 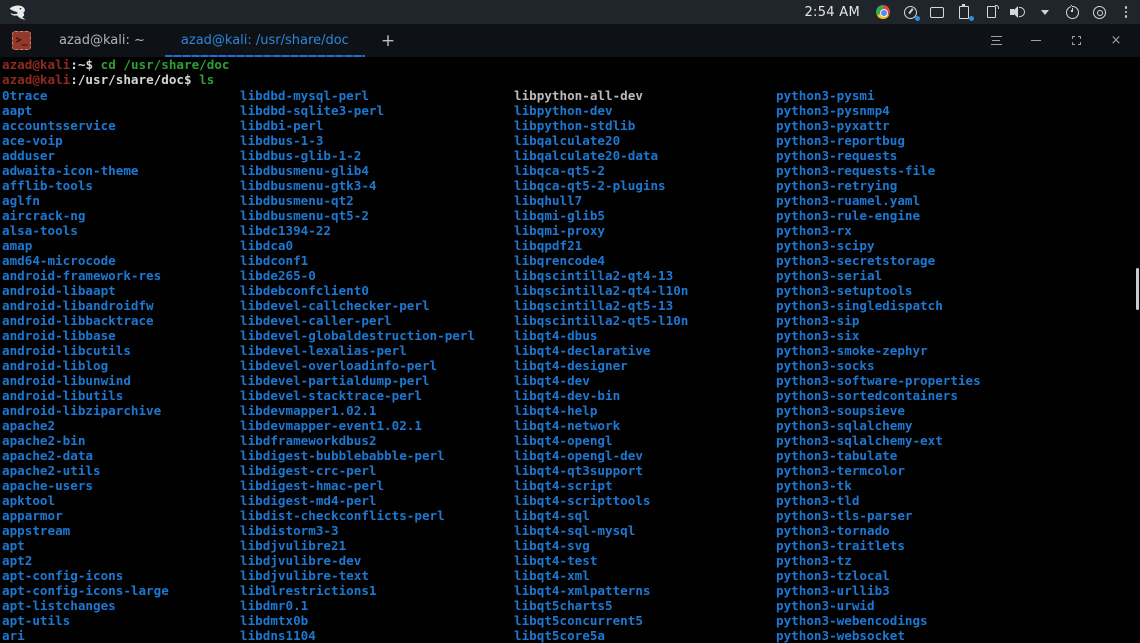 What do you see at coordinates (818, 500) in the screenshot?
I see `listing-item: python3-tld` at bounding box center [818, 500].